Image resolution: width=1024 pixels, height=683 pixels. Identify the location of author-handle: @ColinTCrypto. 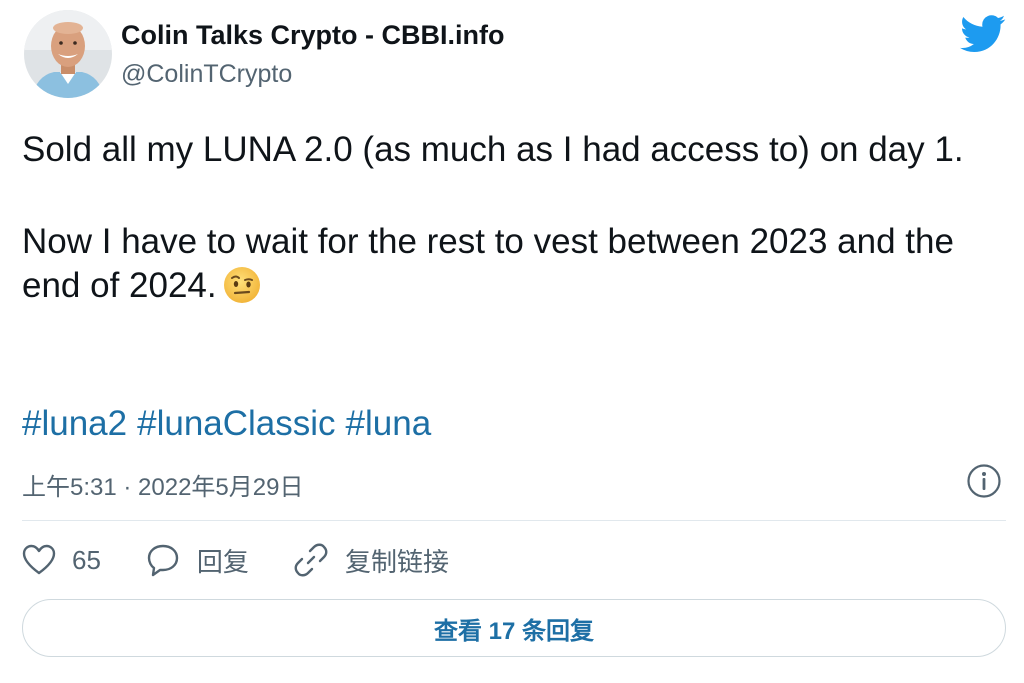
(206, 74).